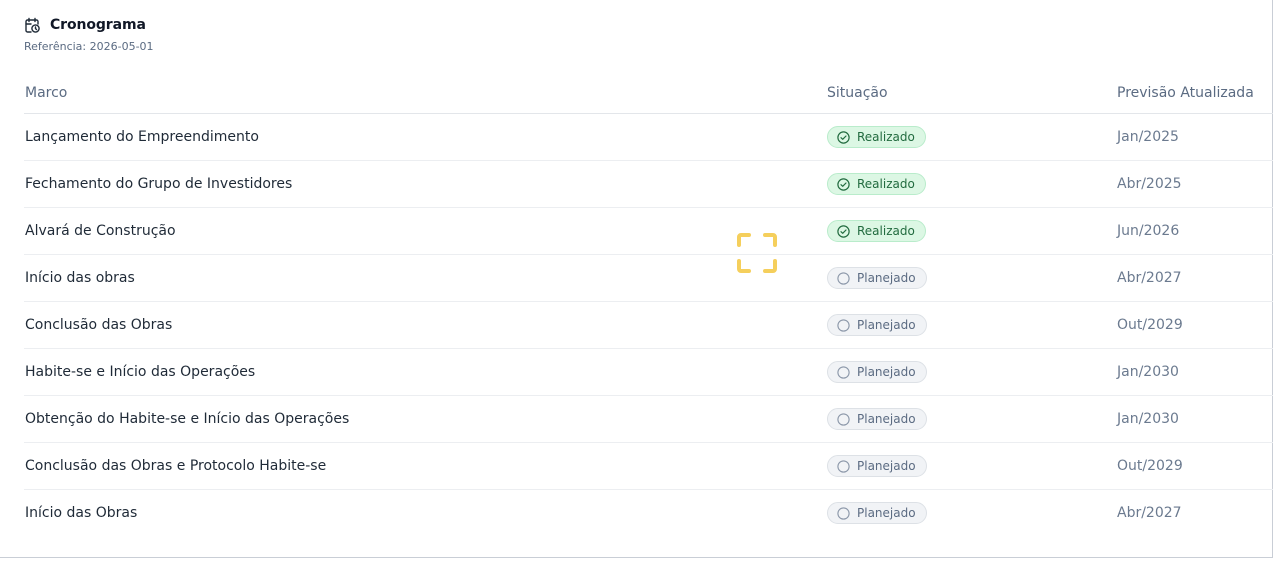 The image size is (1276, 561). Describe the element at coordinates (32, 25) in the screenshot. I see `calendar-clock-icon` at that location.